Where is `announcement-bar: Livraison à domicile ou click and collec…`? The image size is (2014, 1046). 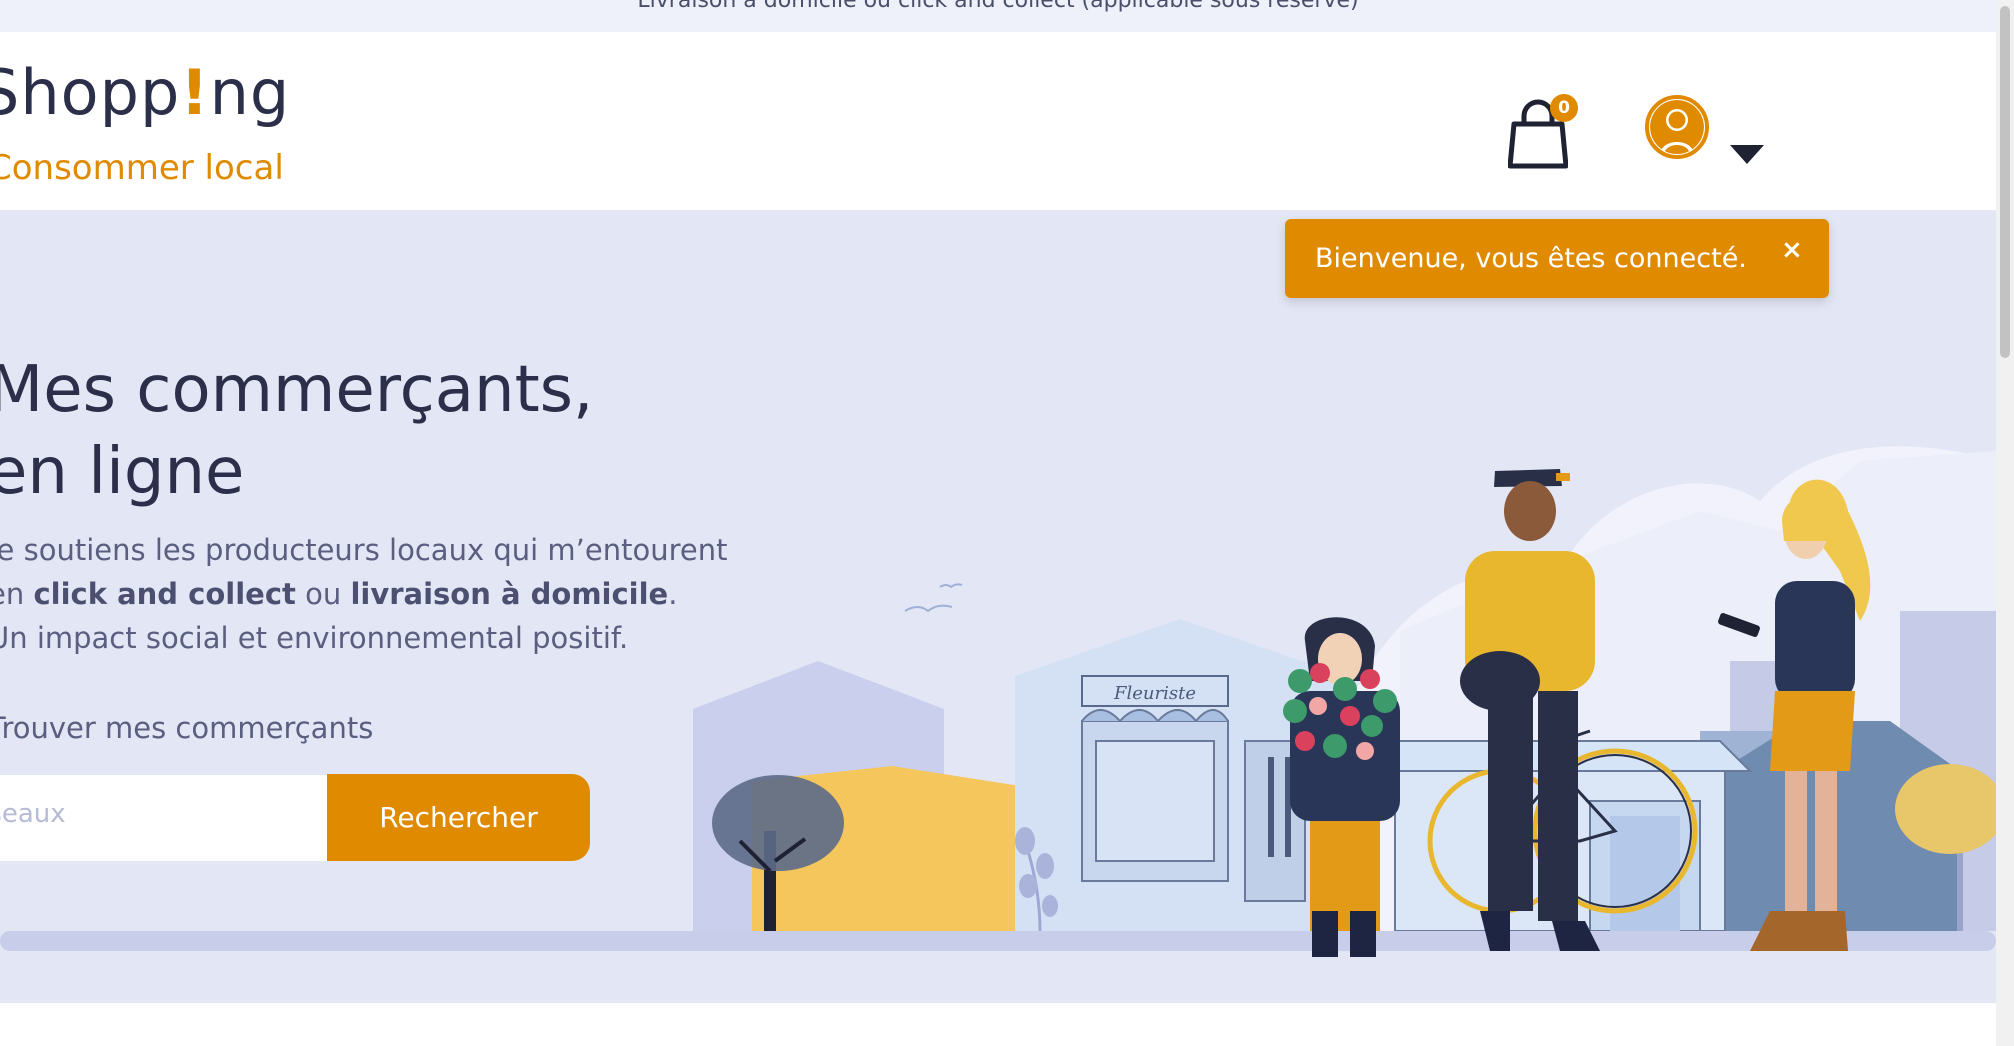 announcement-bar: Livraison à domicile ou click and collec… is located at coordinates (998, 16).